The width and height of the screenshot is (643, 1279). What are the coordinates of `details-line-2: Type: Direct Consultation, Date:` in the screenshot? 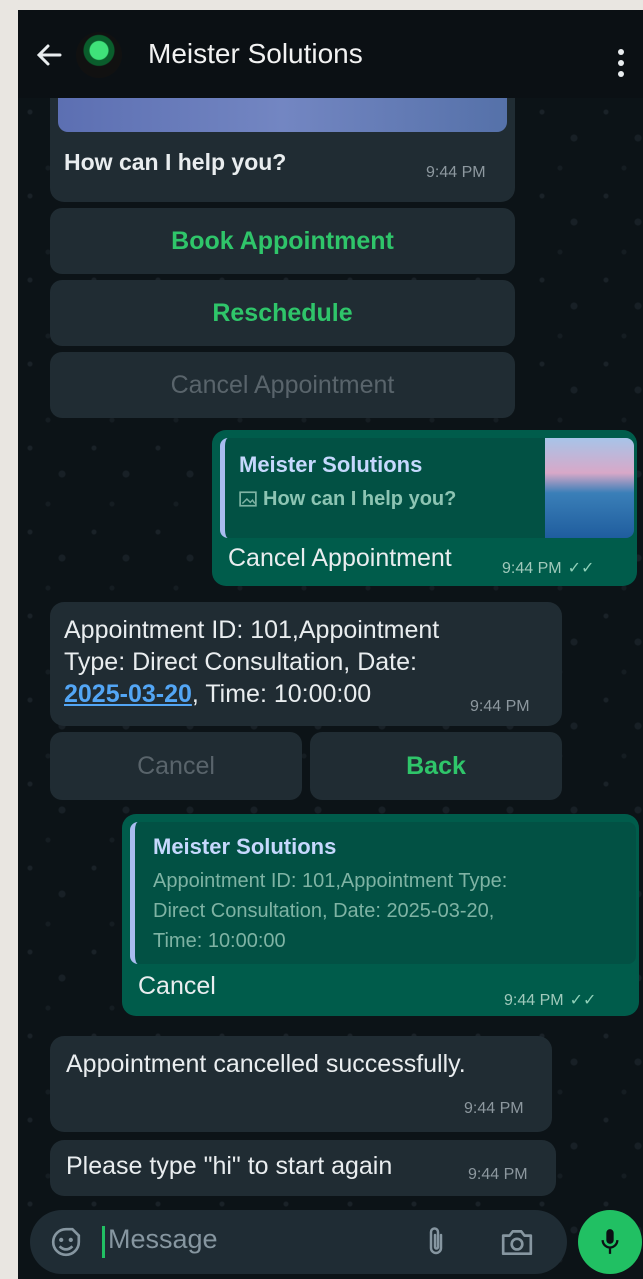 It's located at (240, 662).